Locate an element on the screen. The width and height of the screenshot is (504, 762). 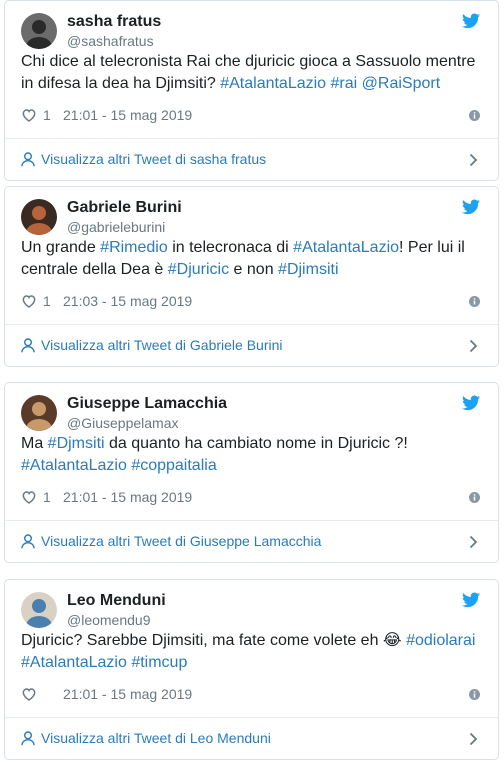
hashtag-link: #coppaitalia is located at coordinates (173, 465).